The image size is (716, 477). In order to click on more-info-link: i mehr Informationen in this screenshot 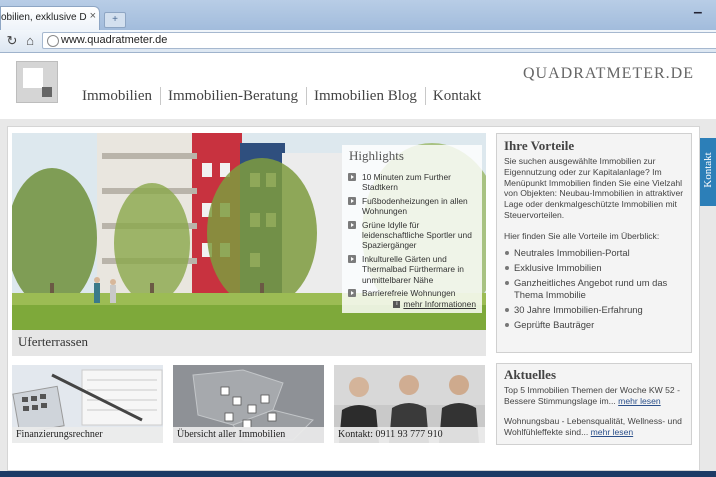, I will do `click(434, 304)`.